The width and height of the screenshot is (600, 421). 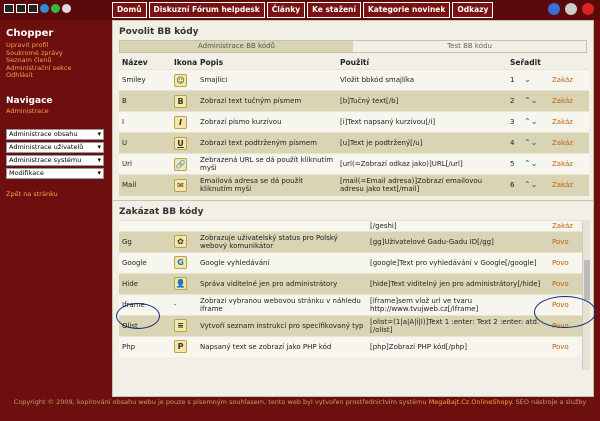 I want to click on row-icon: ✉, so click(x=184, y=185).